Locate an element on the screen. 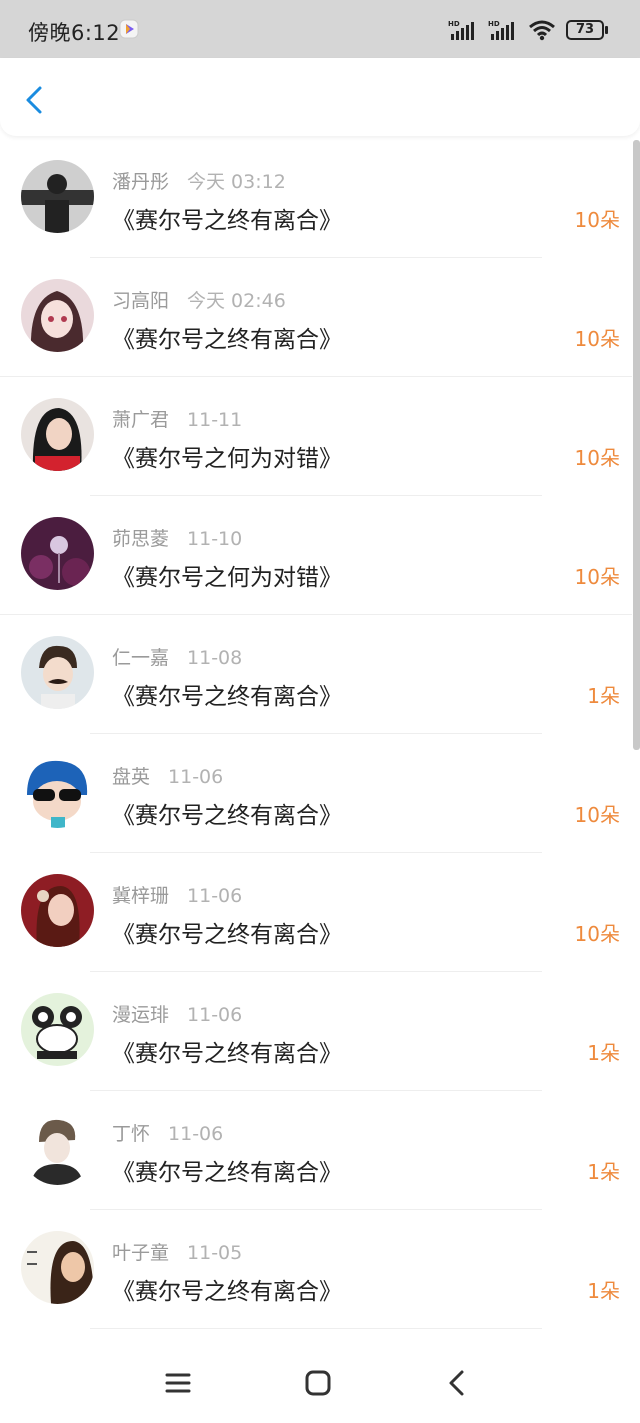 The image size is (640, 1423). back-icon is located at coordinates (457, 1383).